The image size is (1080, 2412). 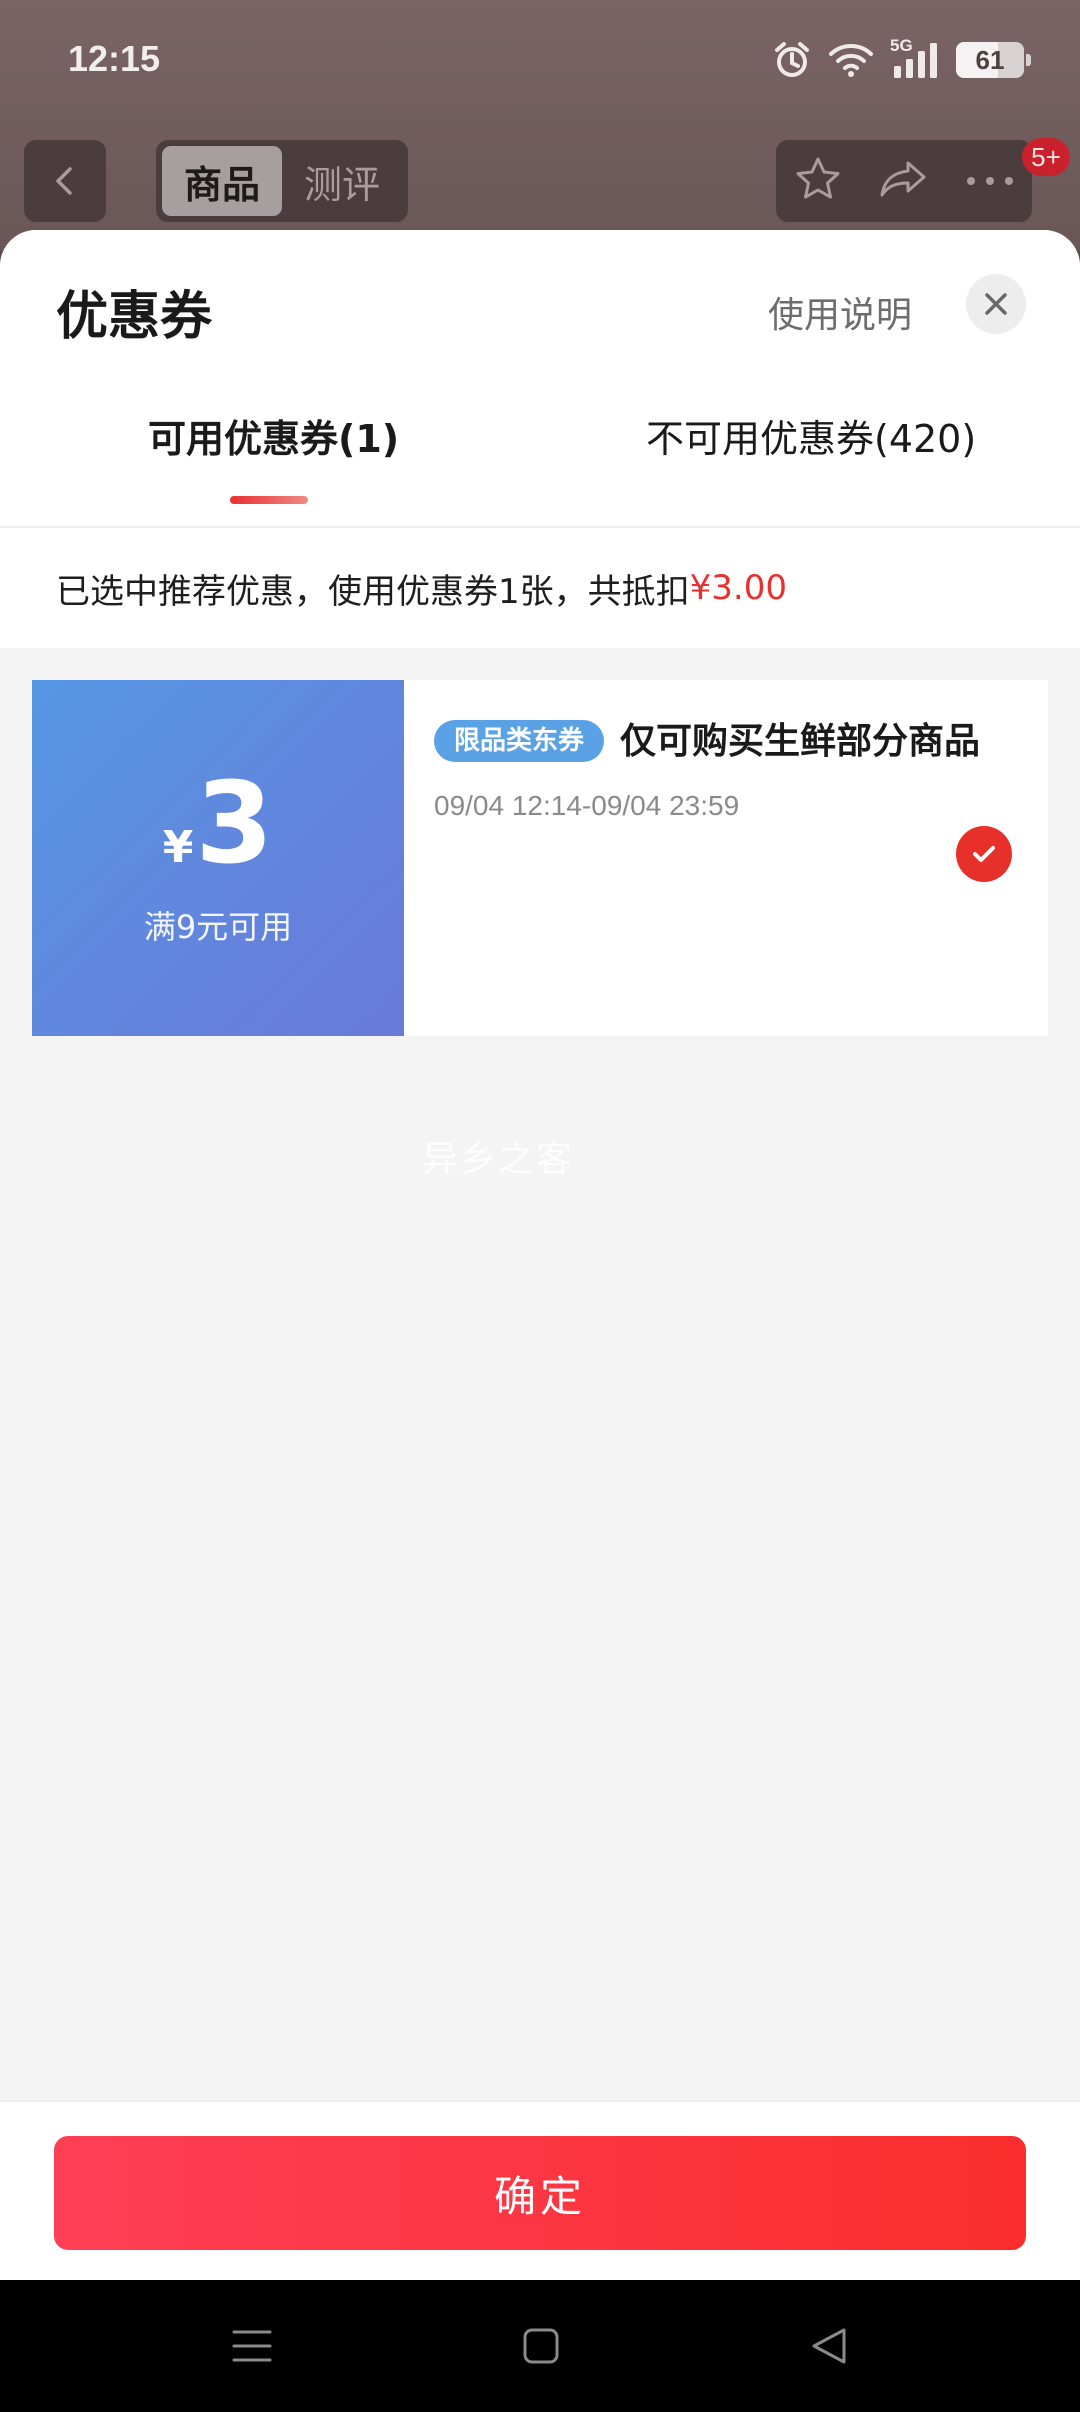 I want to click on product-tab-switch: 商品 测评, so click(x=282, y=181).